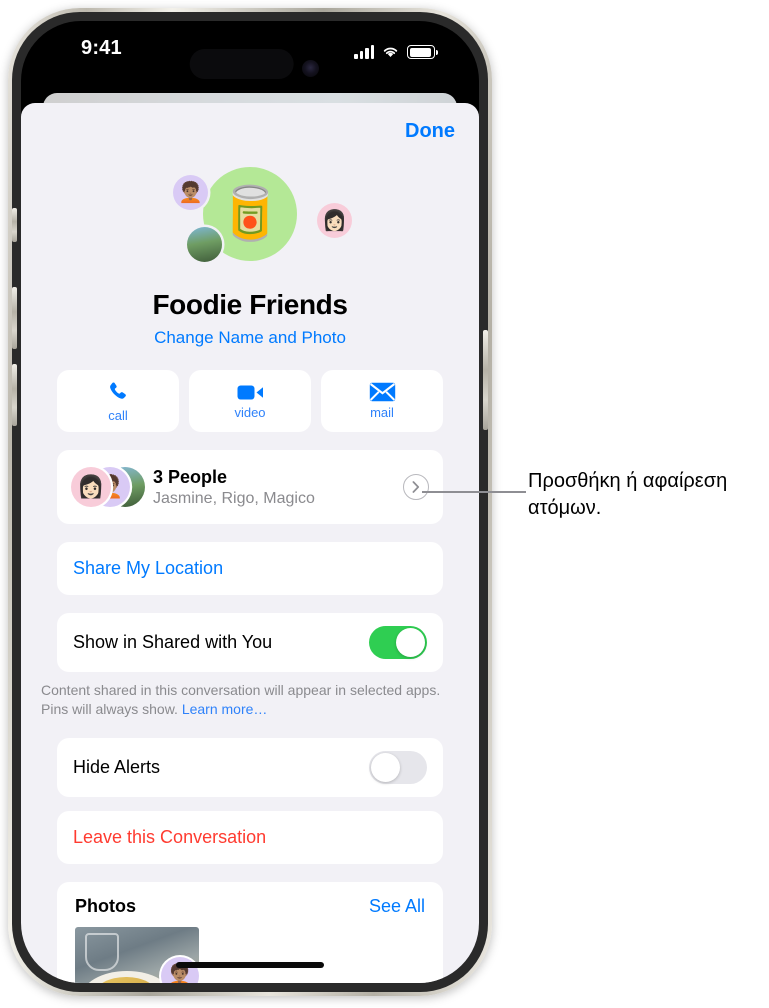 This screenshot has width=769, height=1008. I want to click on callout-leader-line, so click(474, 492).